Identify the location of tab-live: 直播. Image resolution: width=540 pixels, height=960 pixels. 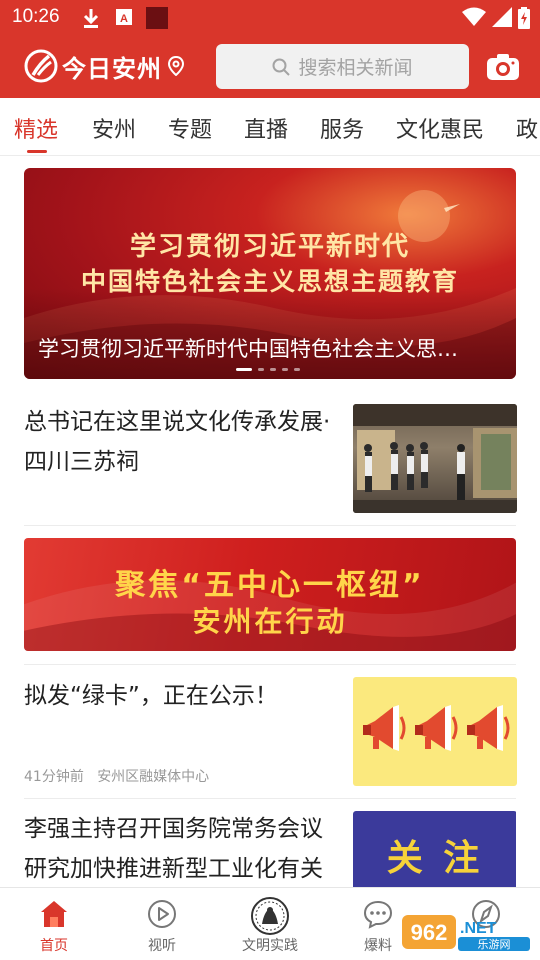
(266, 128).